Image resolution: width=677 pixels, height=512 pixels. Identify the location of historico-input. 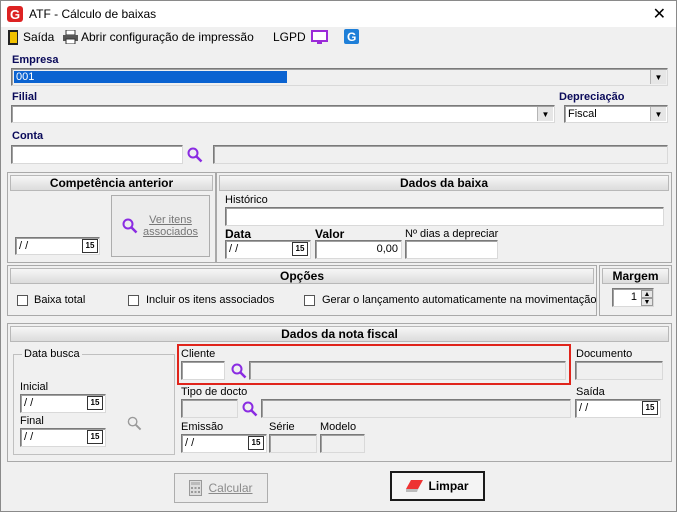
(444, 216).